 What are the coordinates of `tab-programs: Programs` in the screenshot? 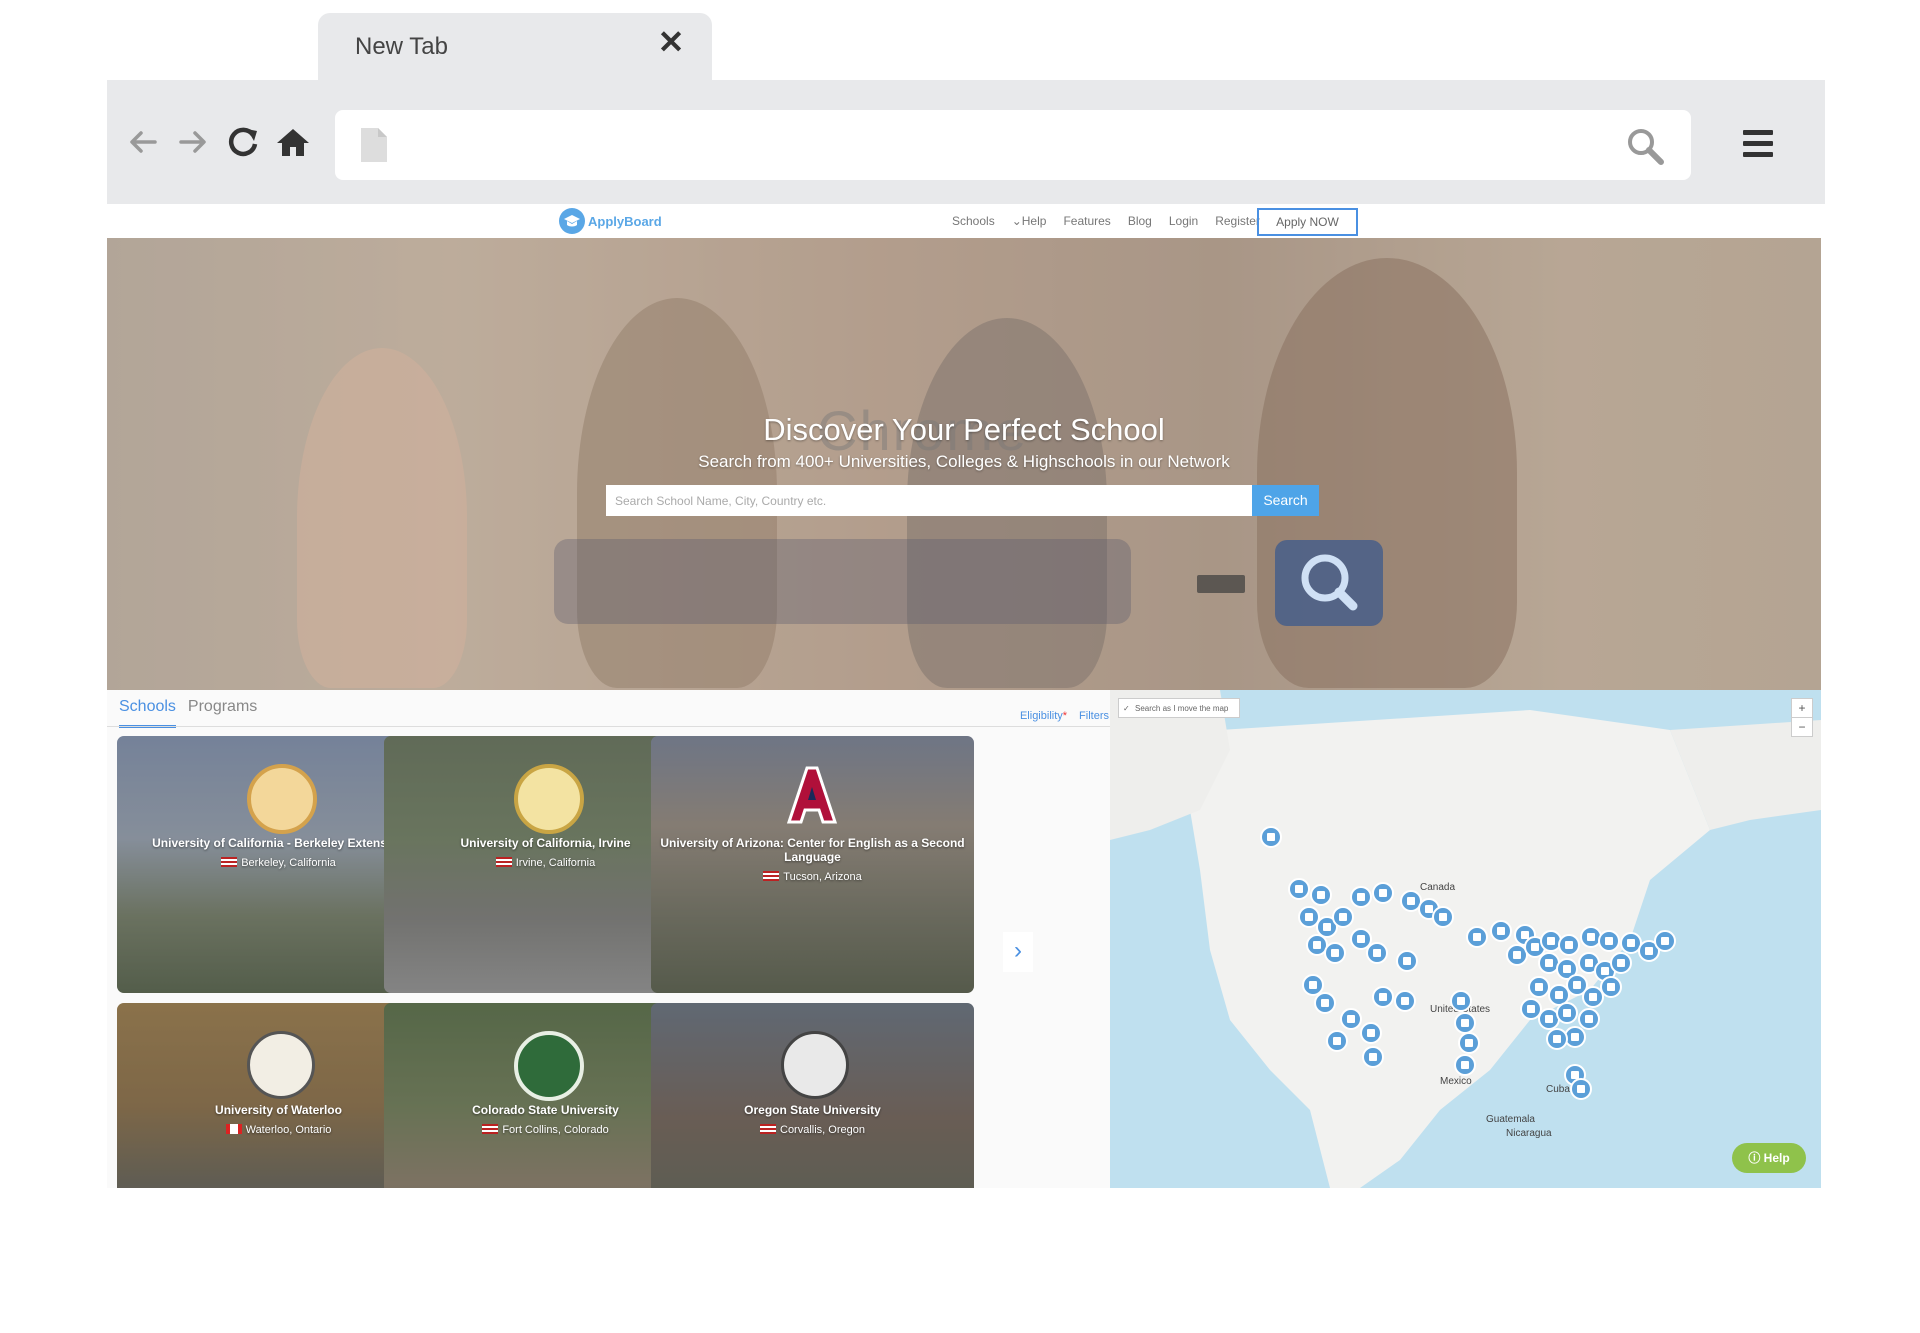 It's located at (222, 713).